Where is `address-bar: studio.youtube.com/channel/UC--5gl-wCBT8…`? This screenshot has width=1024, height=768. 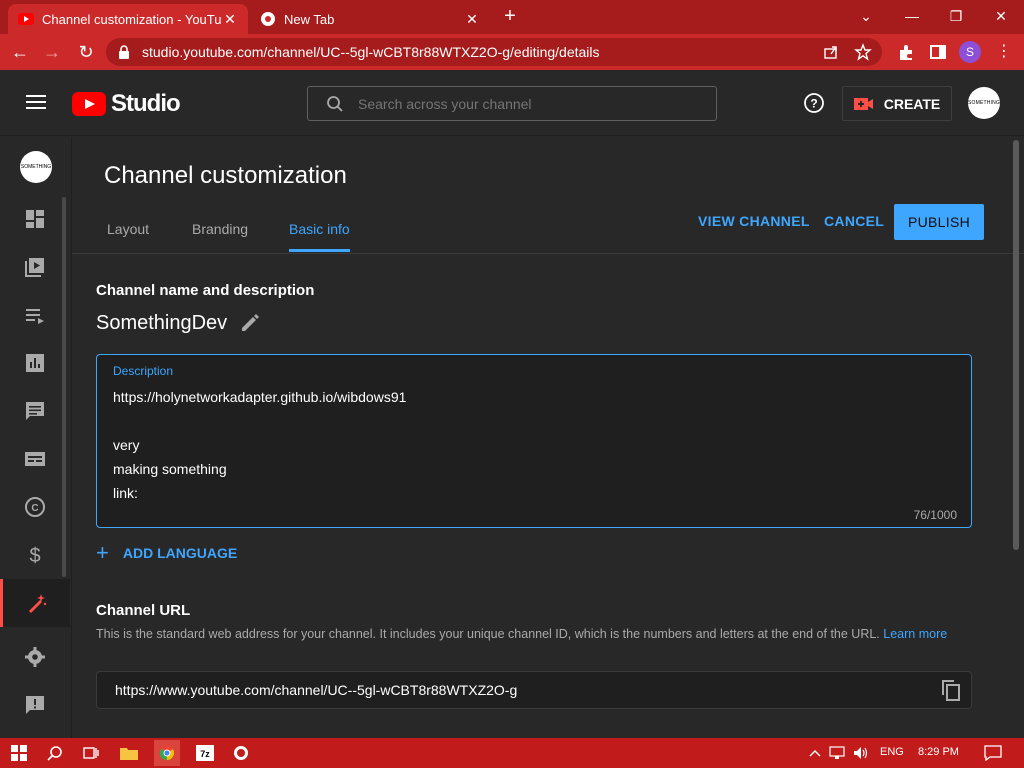
address-bar: studio.youtube.com/channel/UC--5gl-wCBT8… is located at coordinates (494, 52).